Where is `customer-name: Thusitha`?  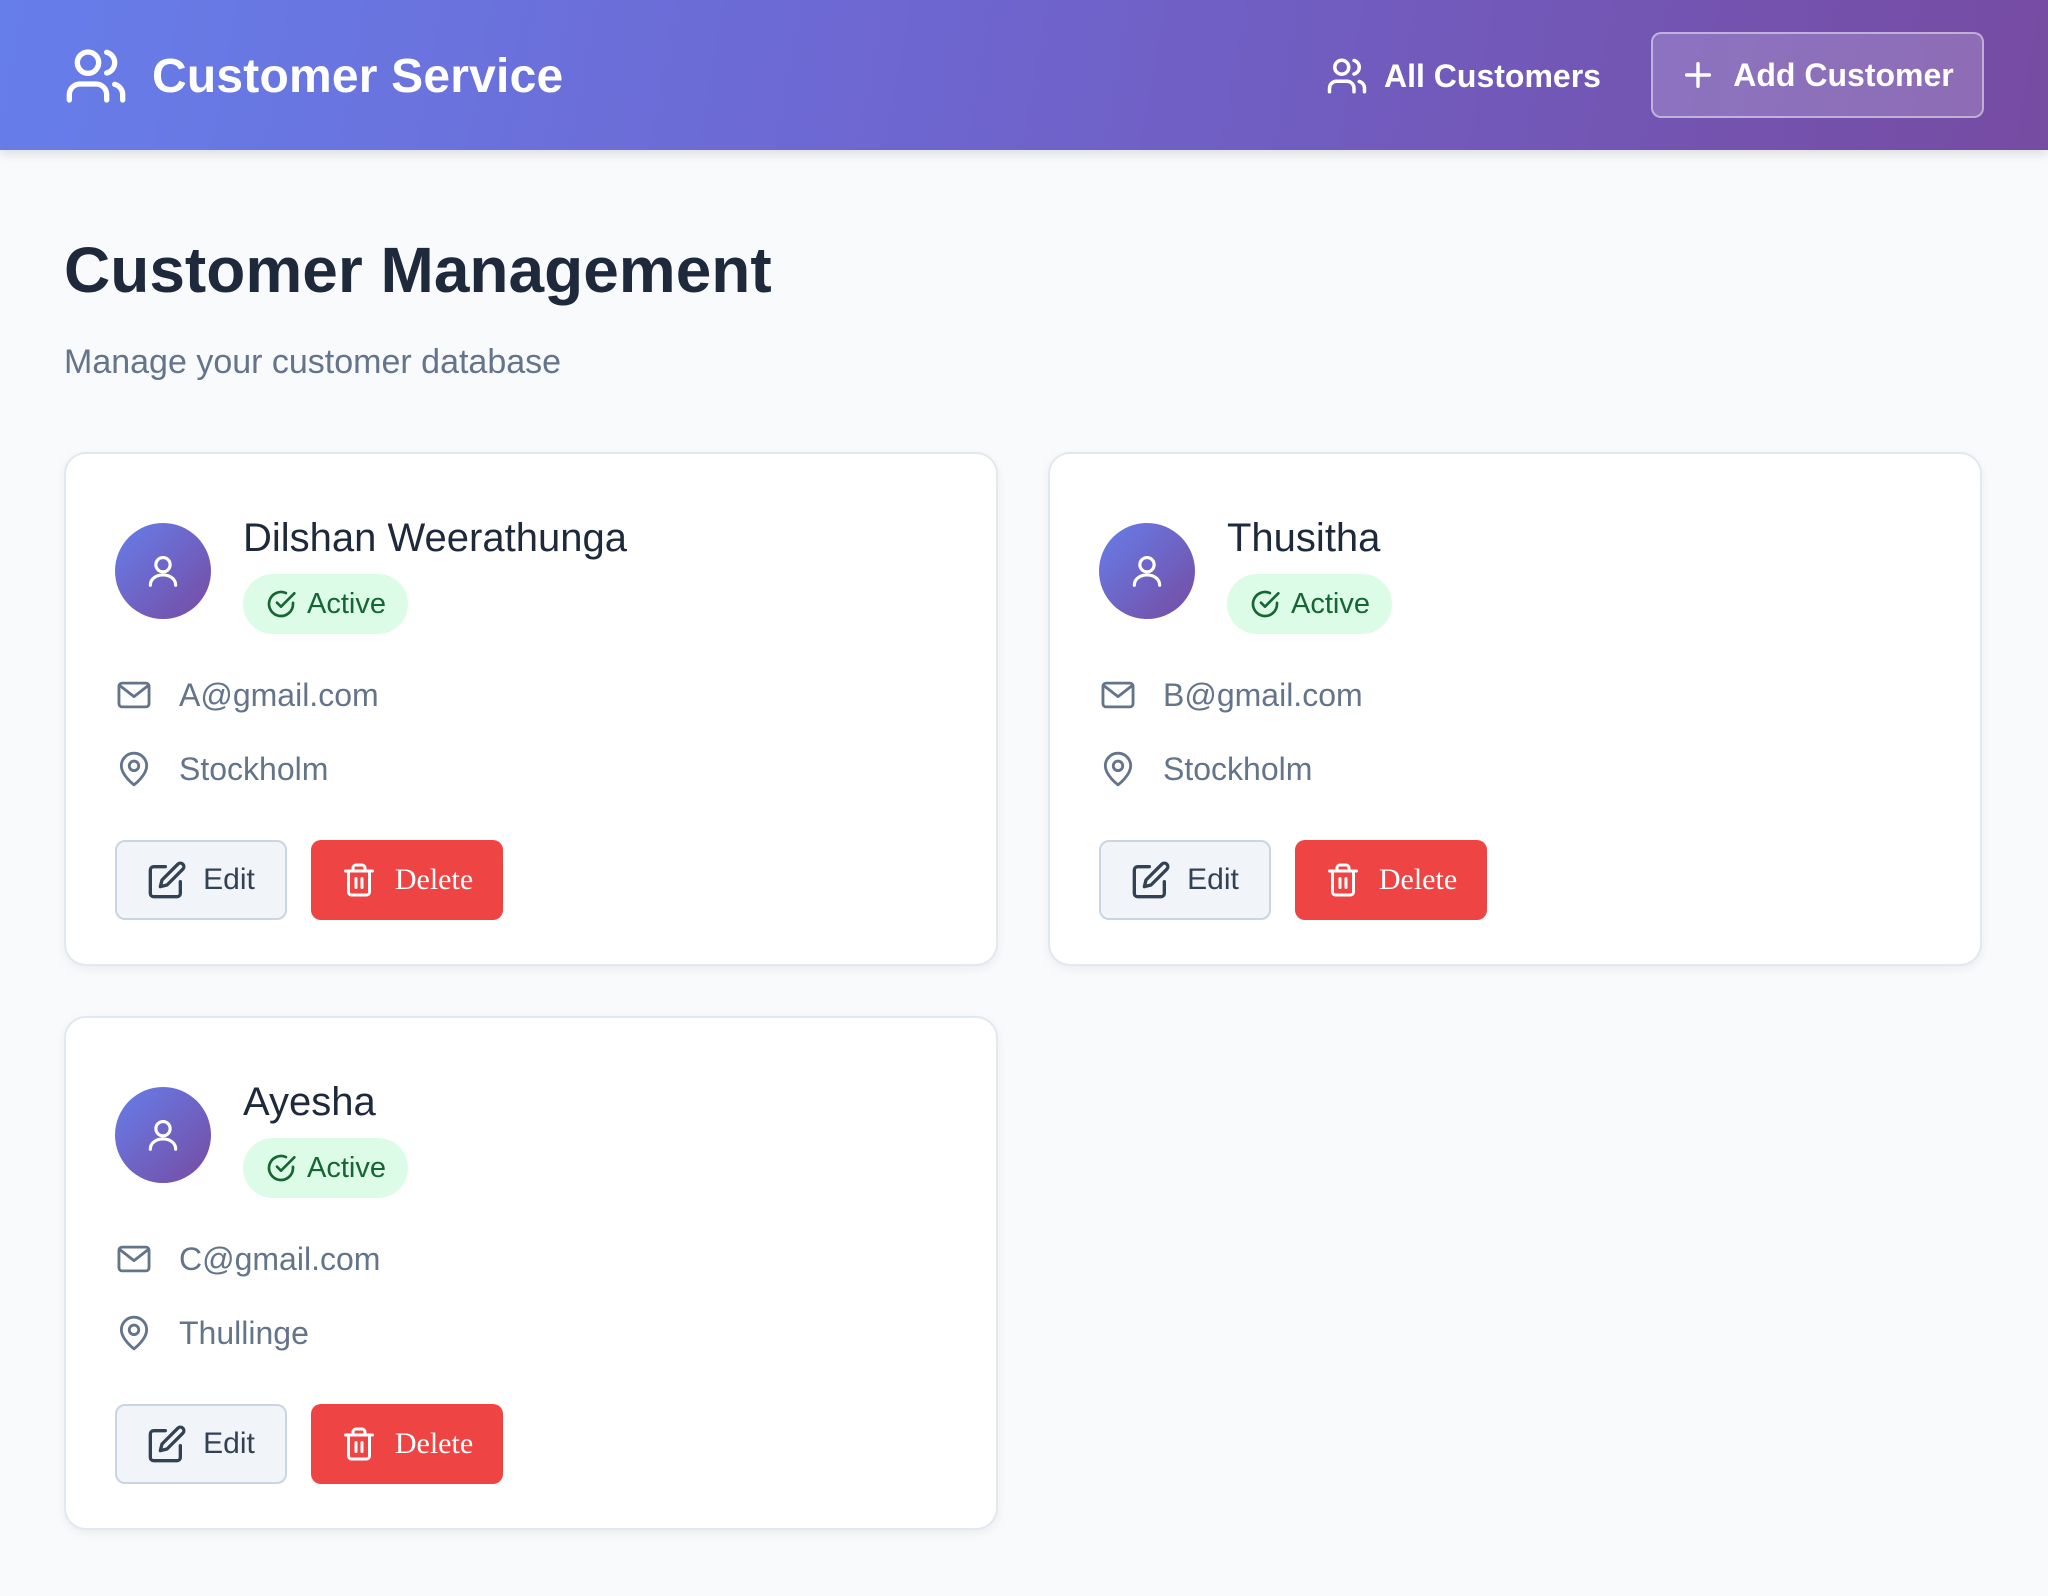
customer-name: Thusitha is located at coordinates (1304, 538).